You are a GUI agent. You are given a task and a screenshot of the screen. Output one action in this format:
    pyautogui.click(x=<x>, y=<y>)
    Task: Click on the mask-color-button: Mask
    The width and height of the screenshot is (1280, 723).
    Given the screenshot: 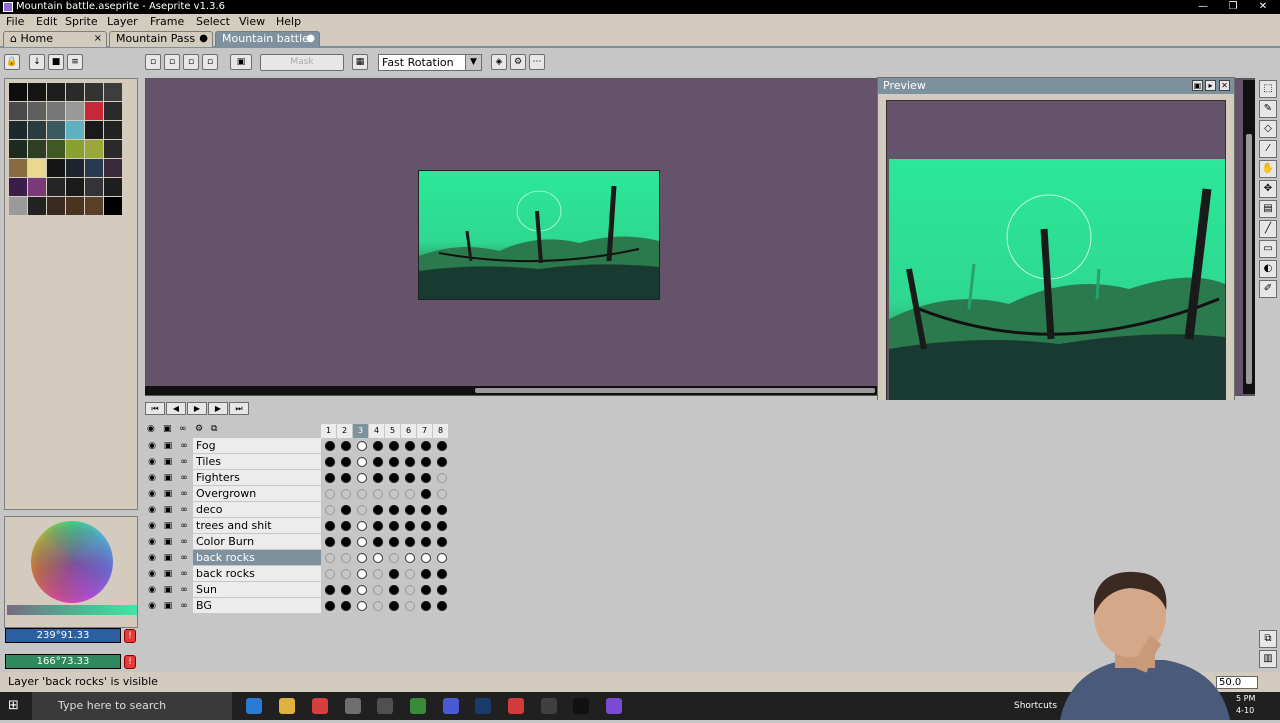 What is the action you would take?
    pyautogui.click(x=302, y=62)
    